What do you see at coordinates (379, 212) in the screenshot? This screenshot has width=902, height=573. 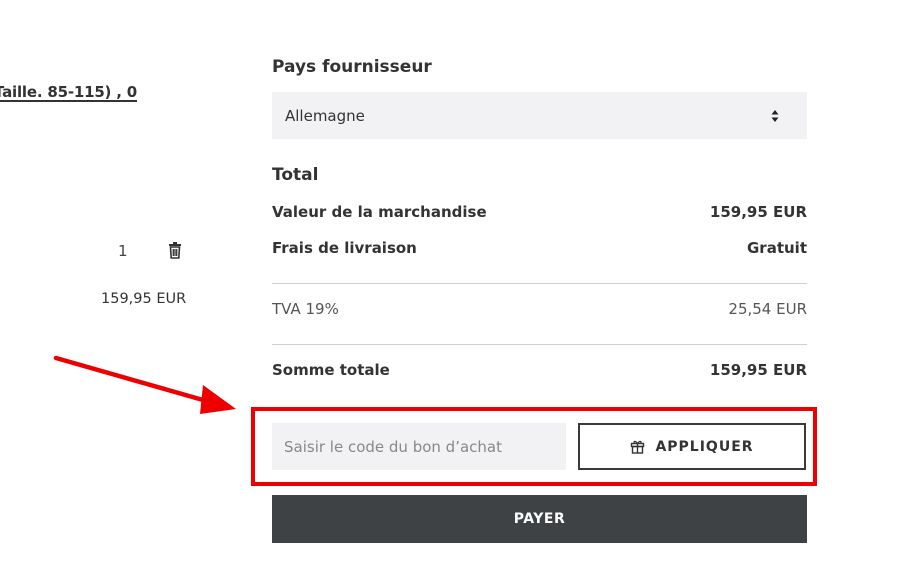 I see `goods-value-label: Valeur de la marchandise` at bounding box center [379, 212].